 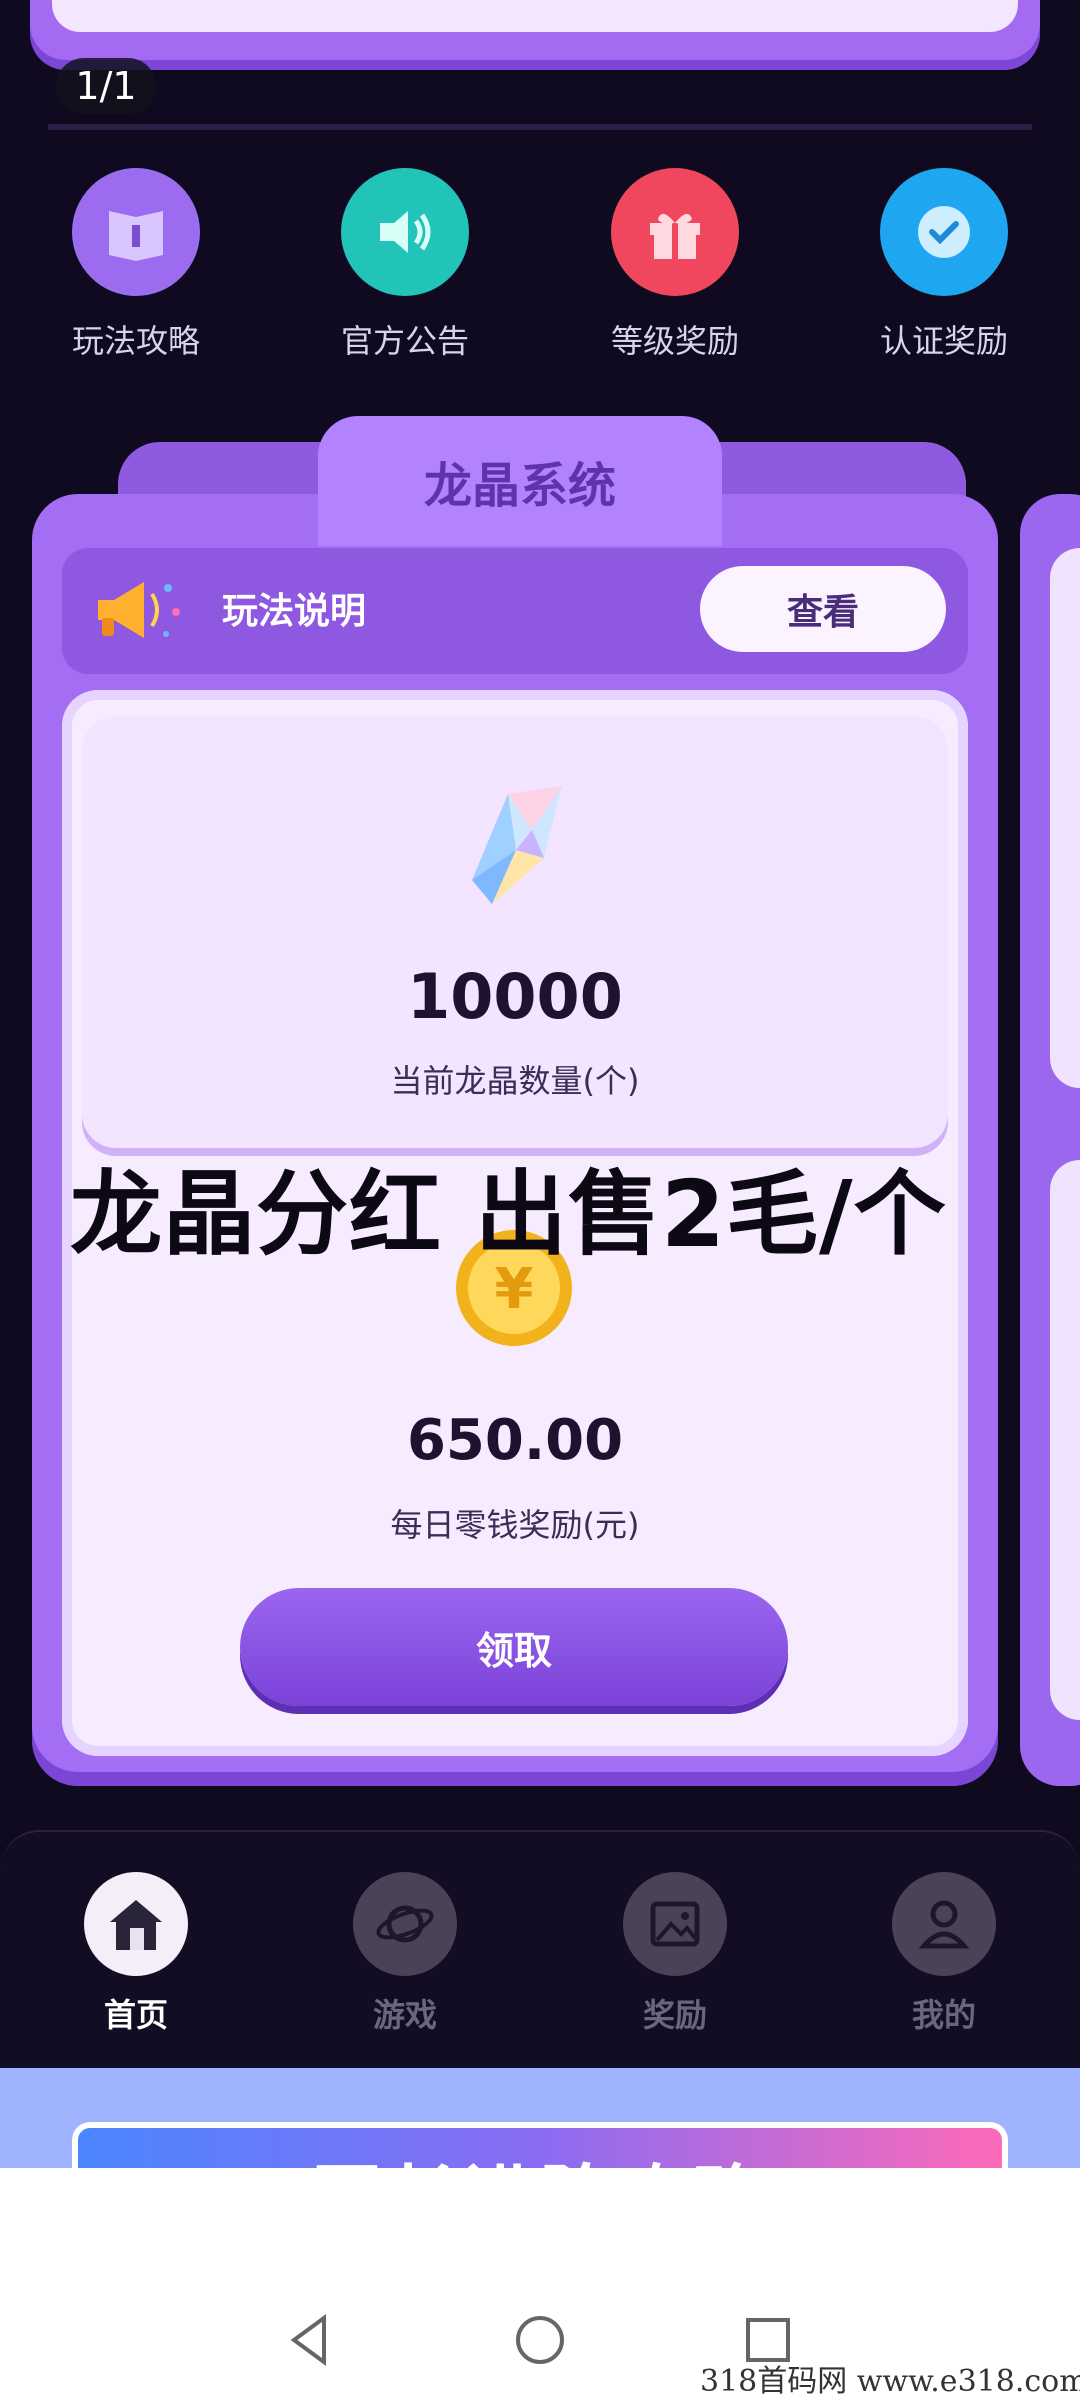 I want to click on crystal-count: 10000, so click(x=515, y=996).